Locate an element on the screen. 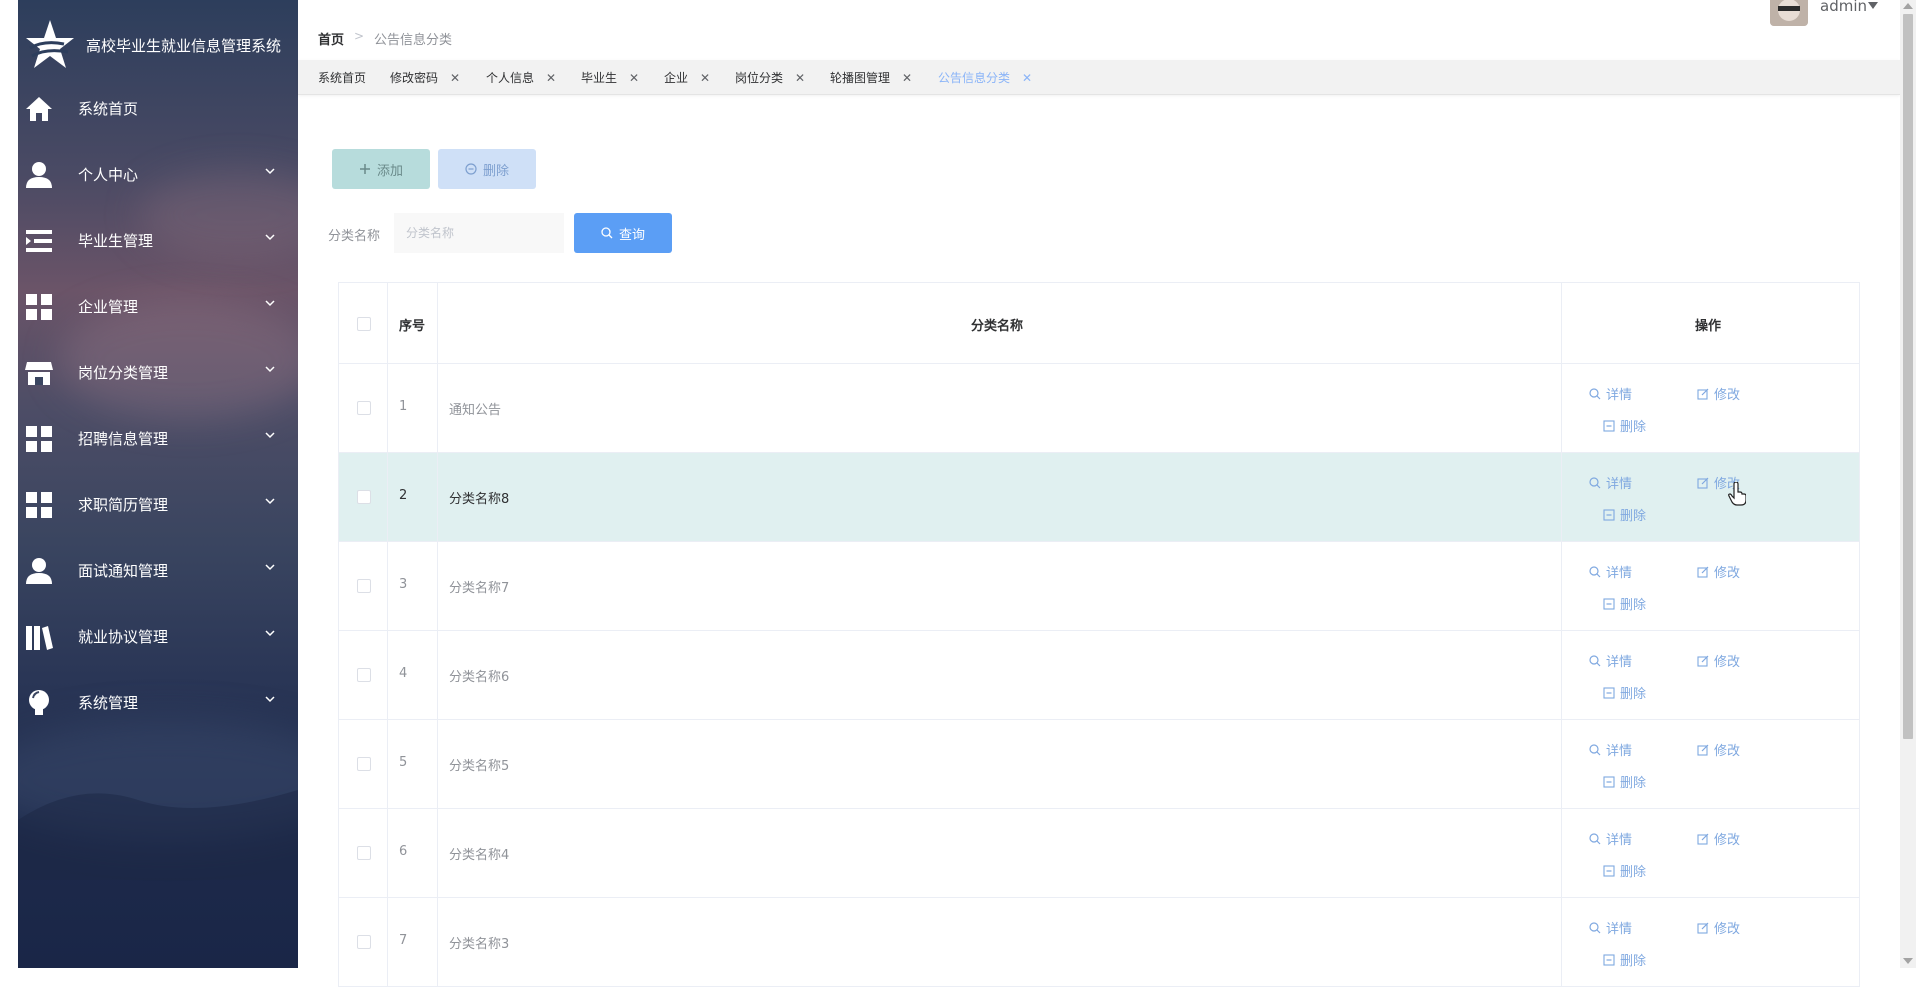  avatar is located at coordinates (1789, 13).